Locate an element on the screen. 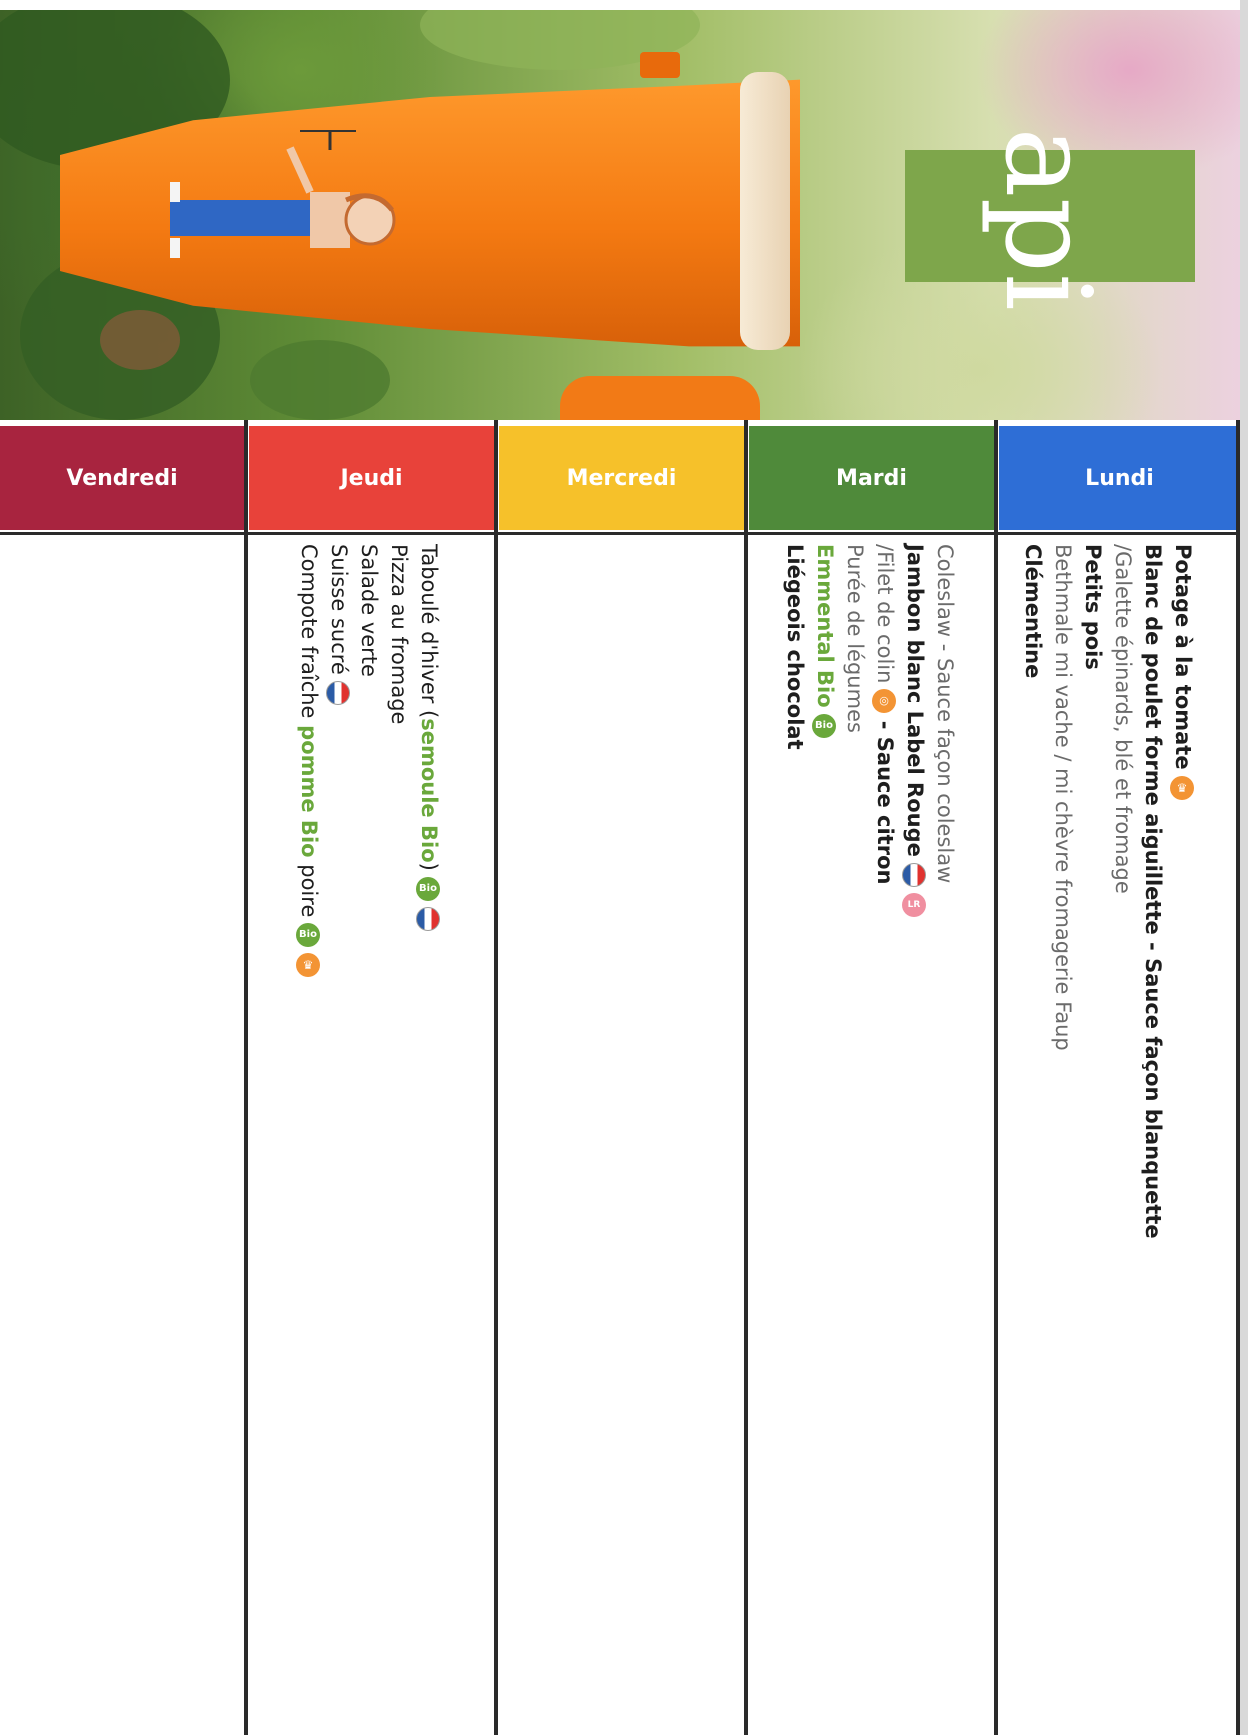 The height and width of the screenshot is (1735, 1248). header-divider is located at coordinates (620, 533).